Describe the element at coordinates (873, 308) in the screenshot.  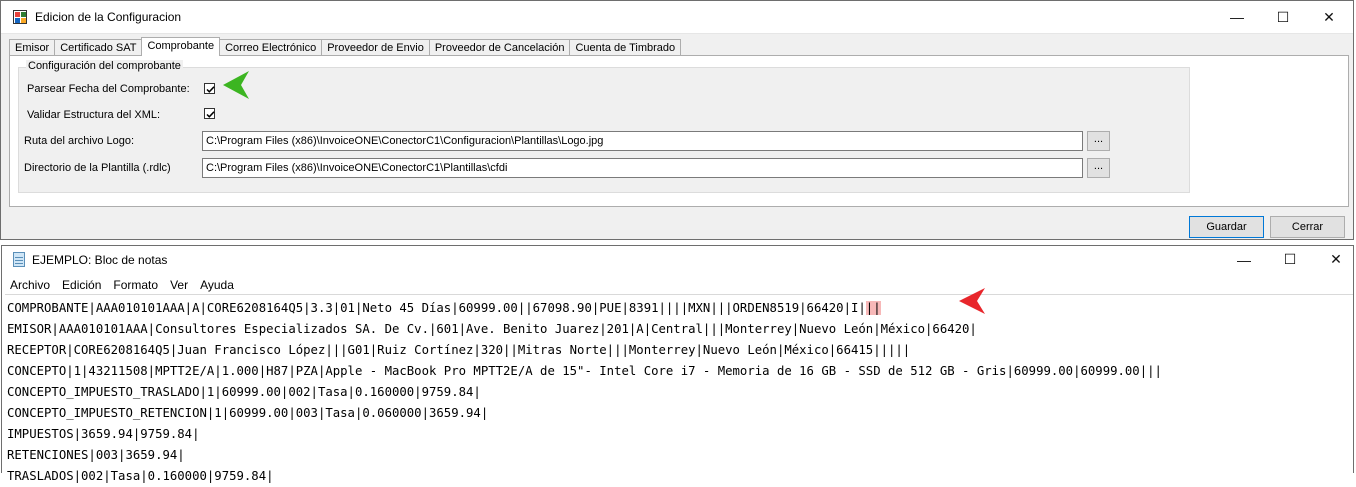
I see `highlighted-pipes: ||` at that location.